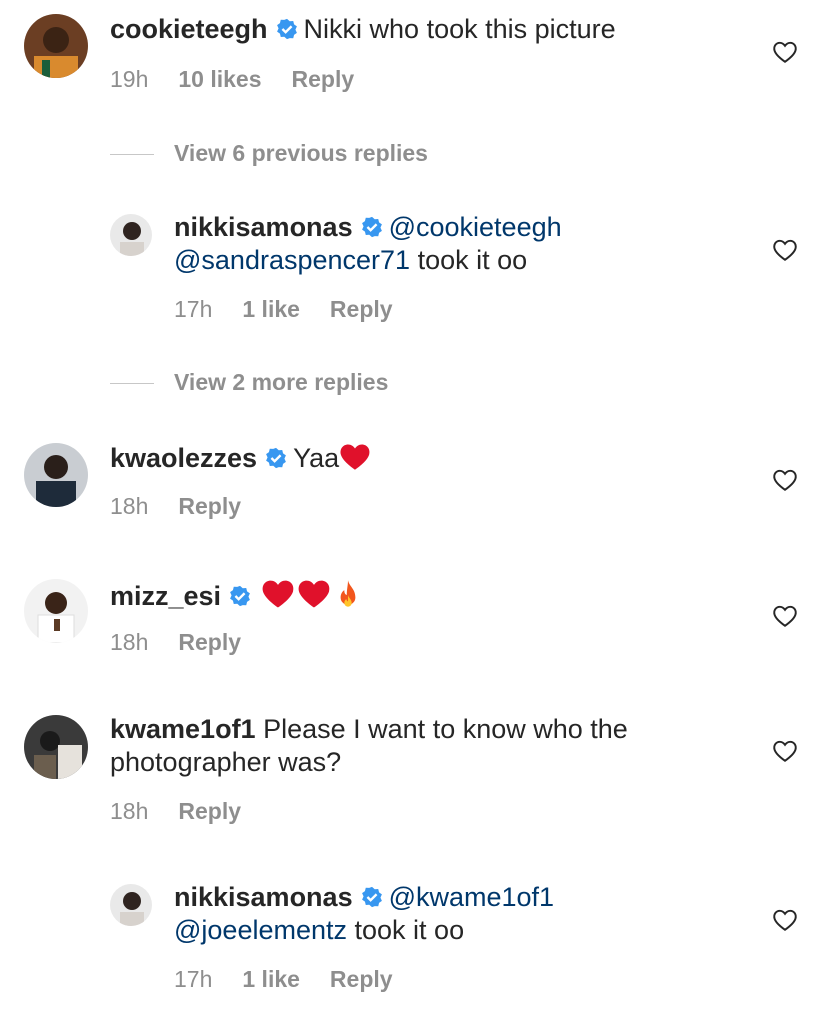 This screenshot has width=840, height=1024. Describe the element at coordinates (269, 153) in the screenshot. I see `view-previous-replies-link: View 6 previous replies` at that location.